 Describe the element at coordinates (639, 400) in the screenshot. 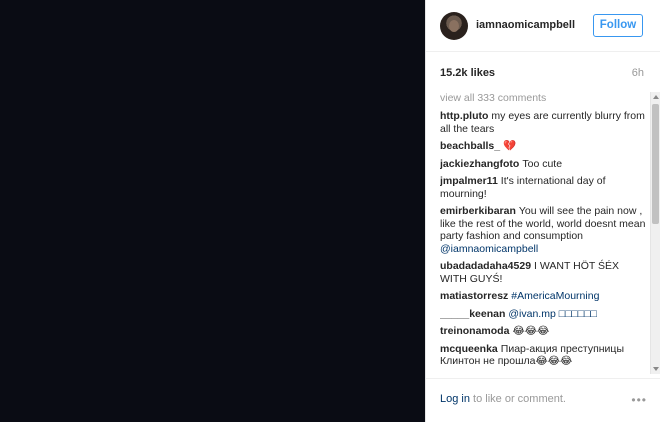

I see `more-options-icon: •••` at that location.